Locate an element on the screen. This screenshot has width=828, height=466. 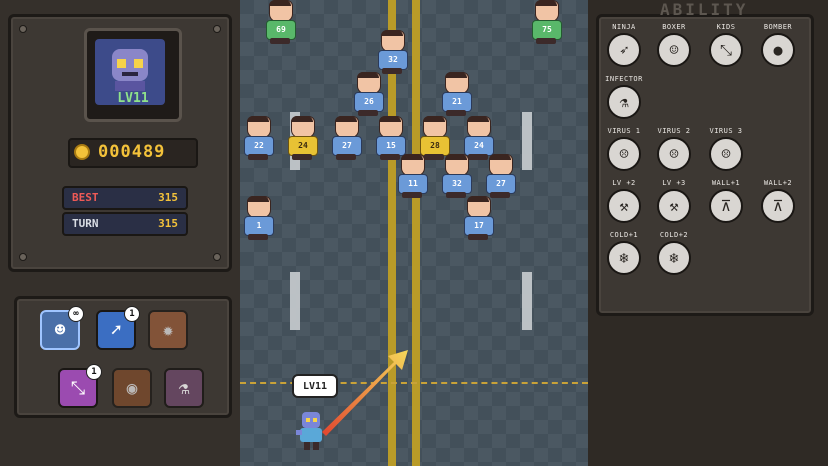
ability-cold-1: COLD+1 ❄ is located at coordinates (624, 252).